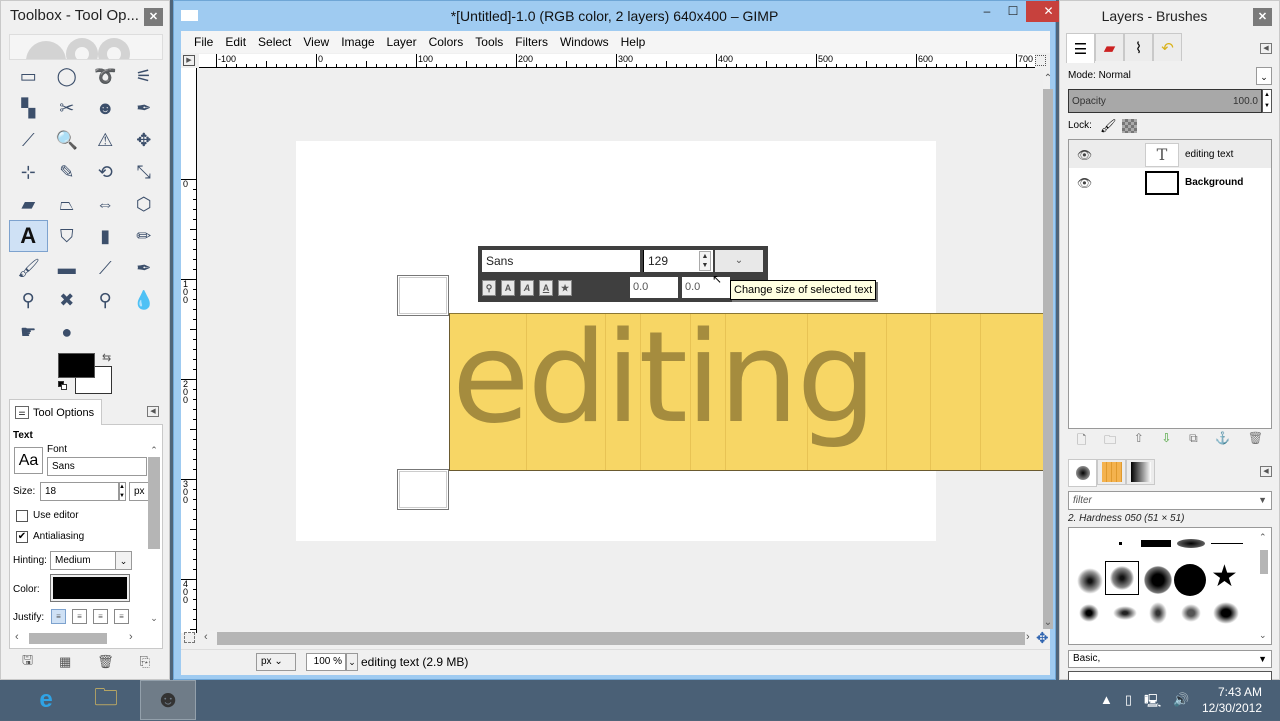  I want to click on tool-button: ✏, so click(144, 236).